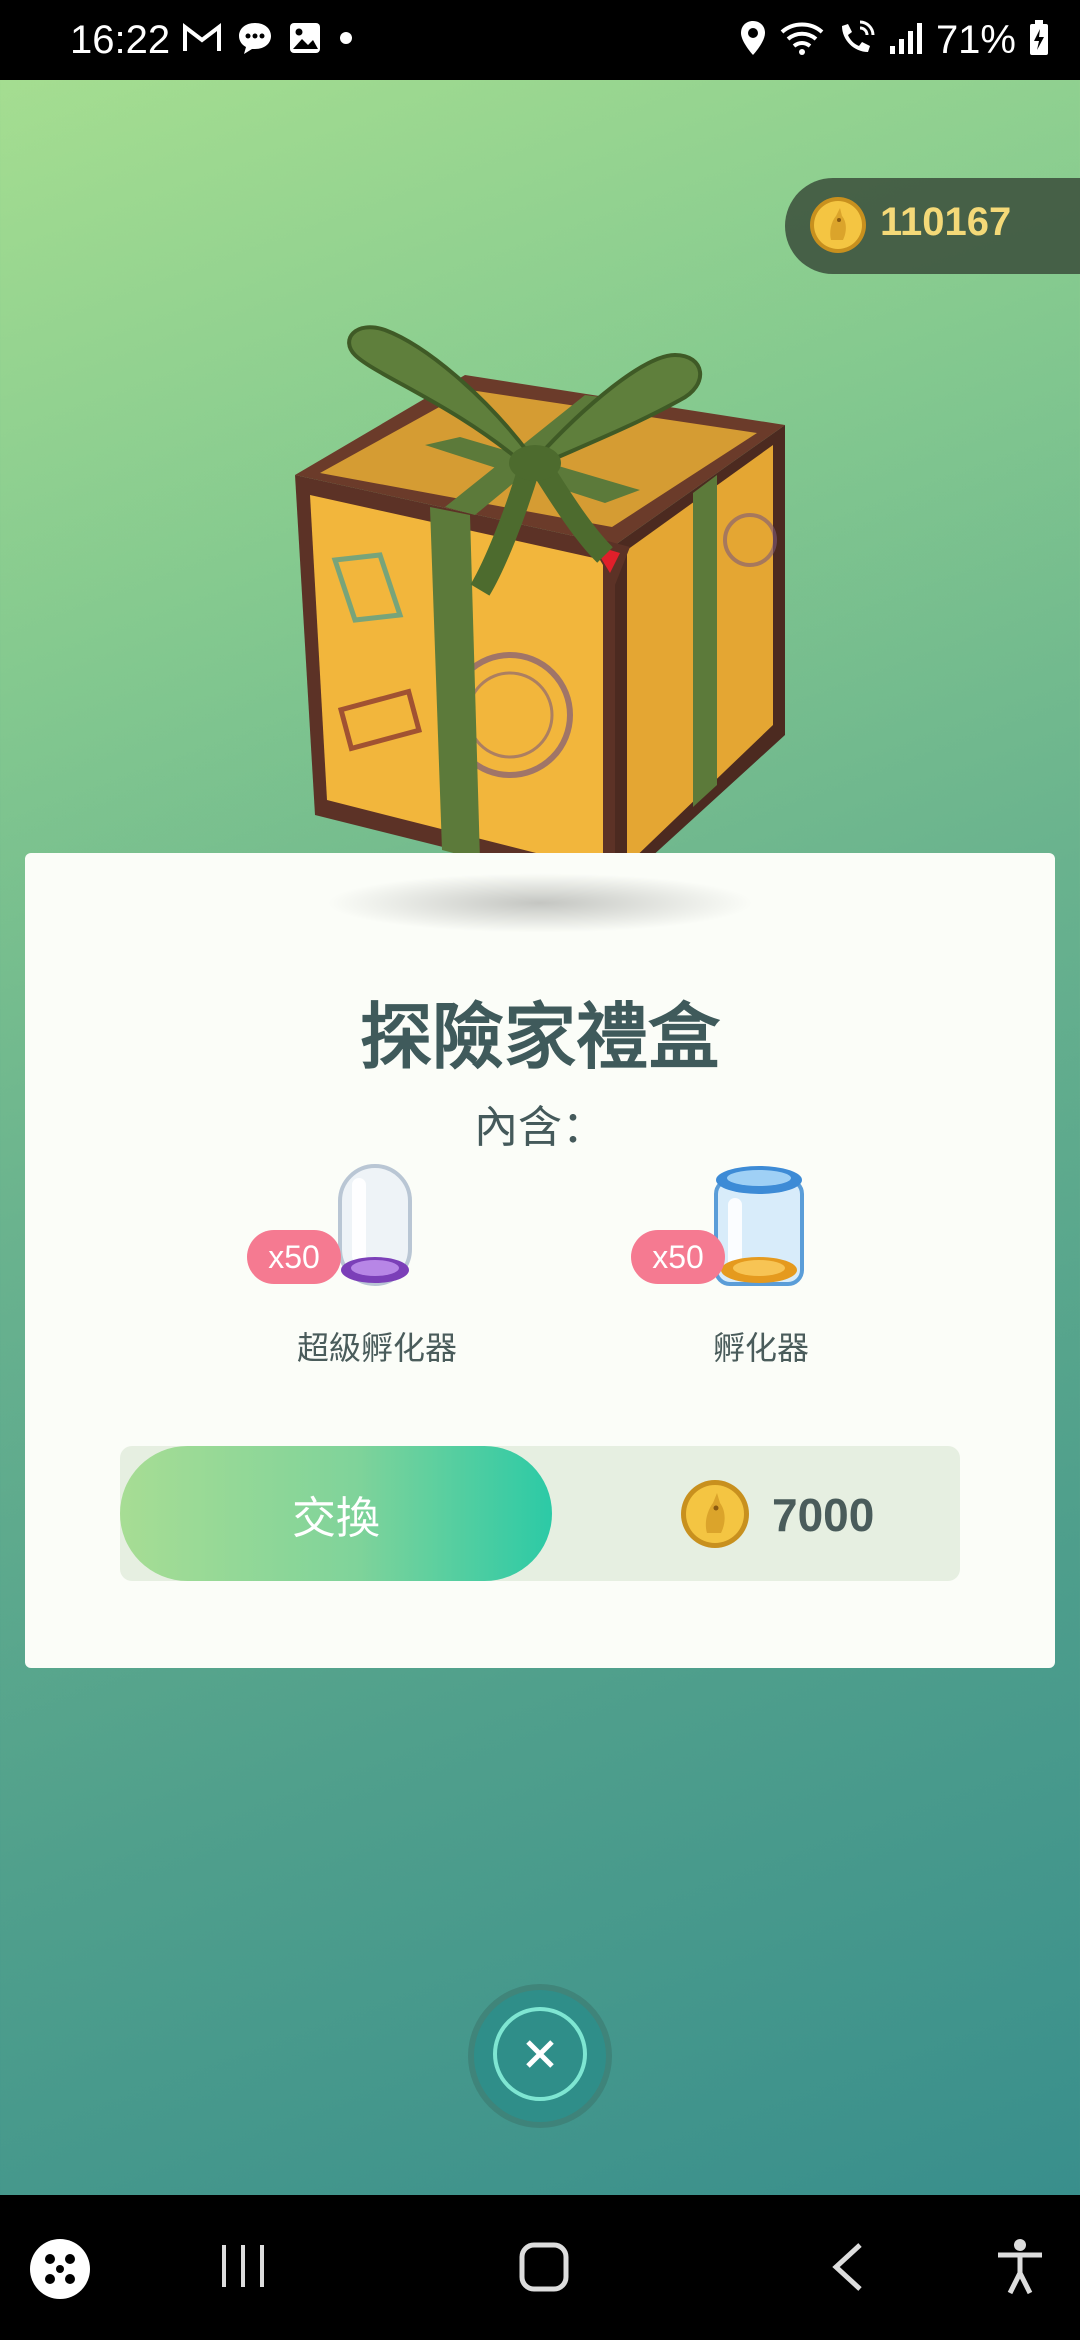 Image resolution: width=1080 pixels, height=2340 pixels. I want to click on close-icon, so click(540, 2056).